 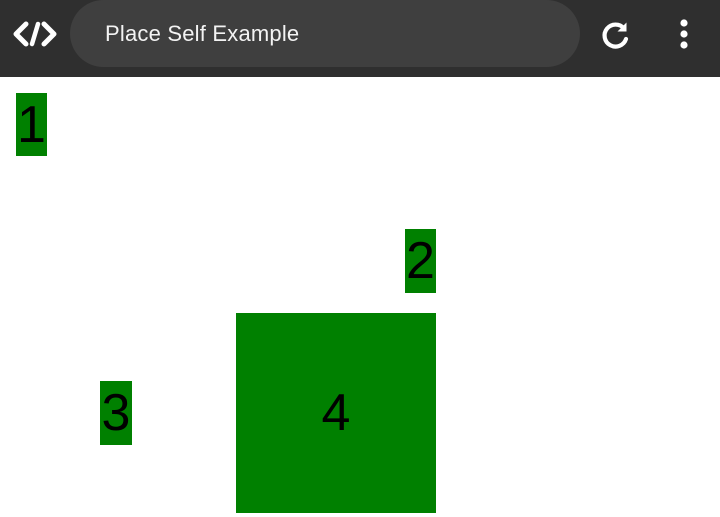 I want to click on more-options-button, so click(x=684, y=34).